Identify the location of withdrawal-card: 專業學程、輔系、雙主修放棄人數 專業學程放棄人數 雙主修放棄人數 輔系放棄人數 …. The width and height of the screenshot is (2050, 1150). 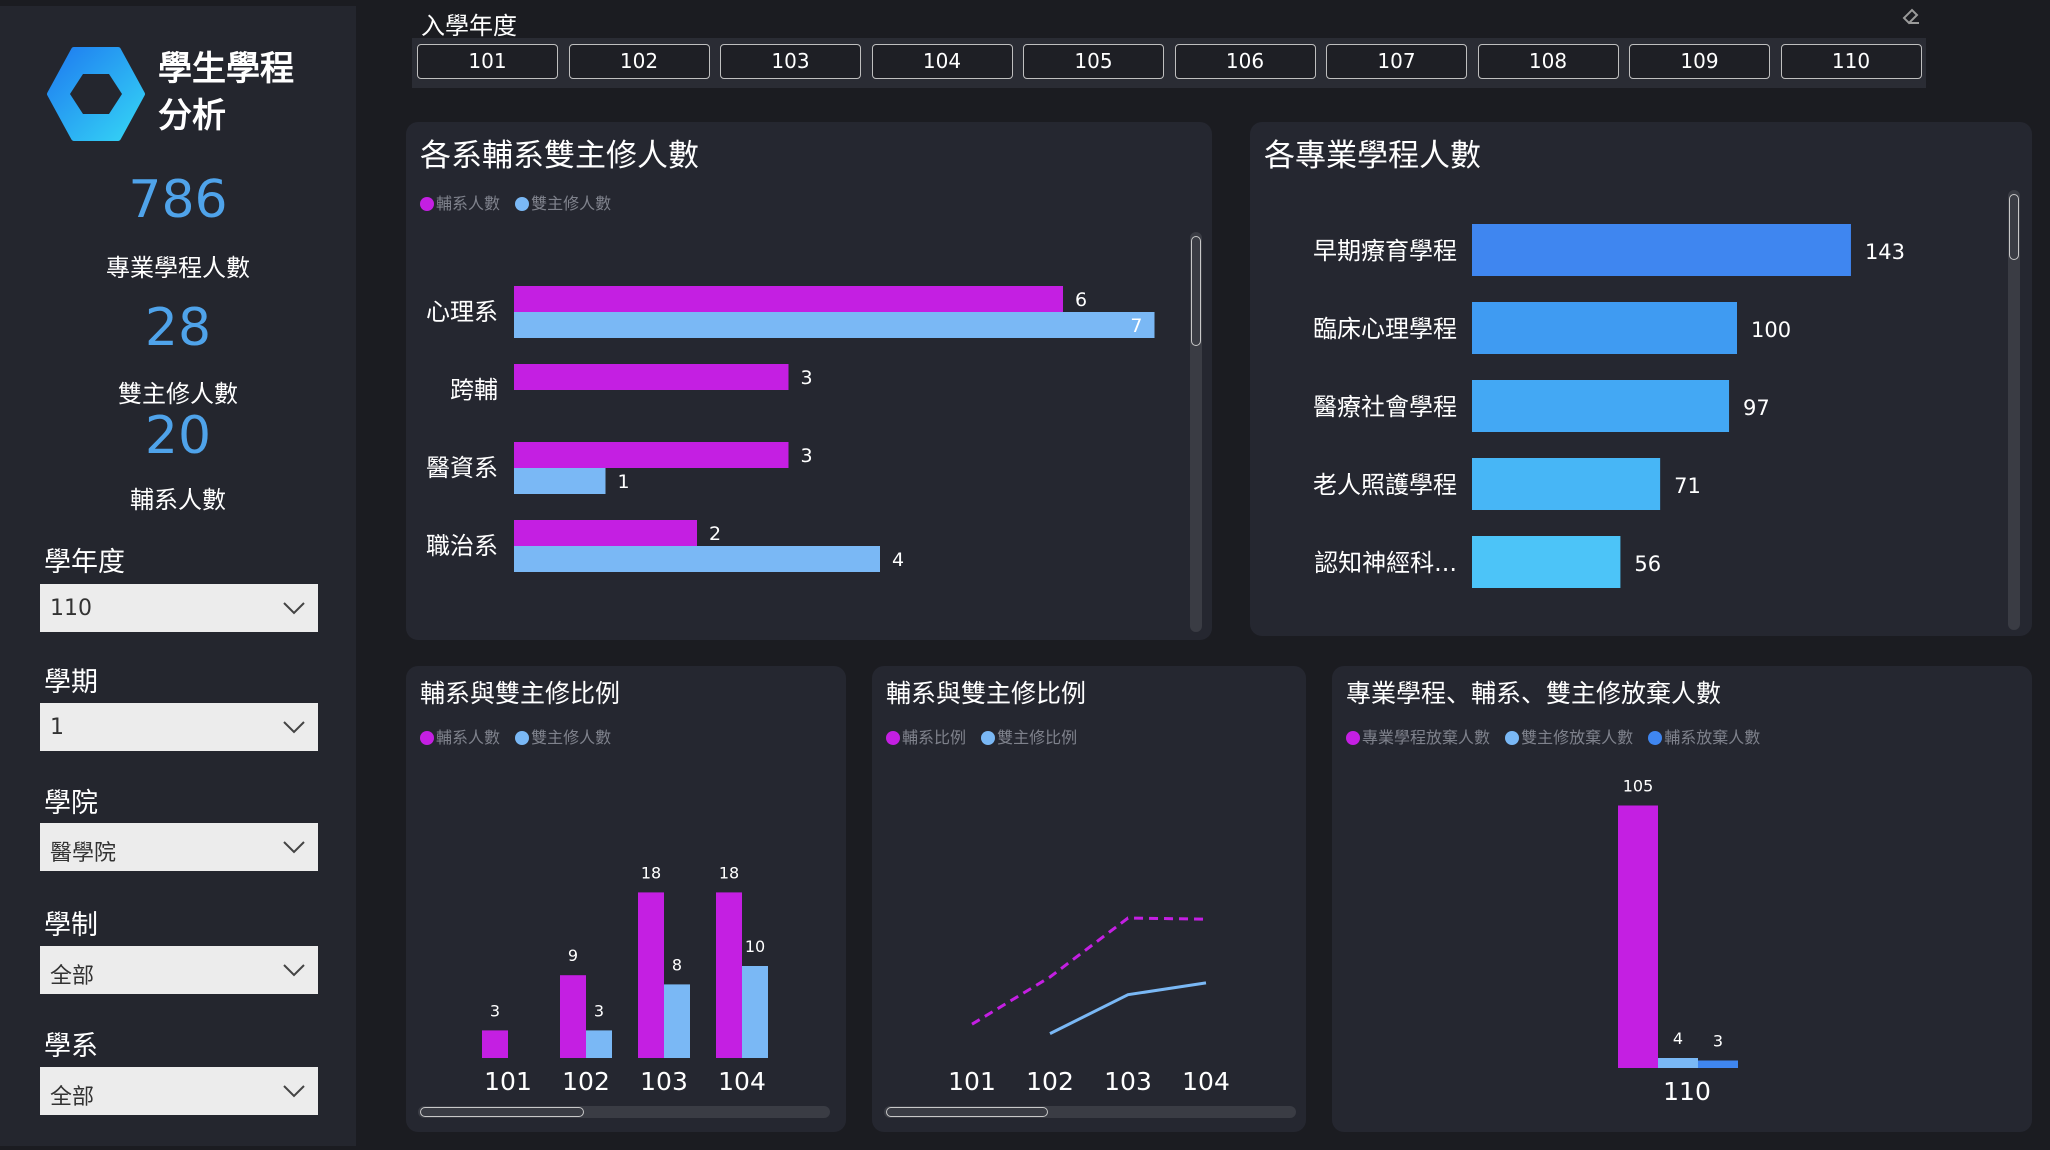
(1682, 899).